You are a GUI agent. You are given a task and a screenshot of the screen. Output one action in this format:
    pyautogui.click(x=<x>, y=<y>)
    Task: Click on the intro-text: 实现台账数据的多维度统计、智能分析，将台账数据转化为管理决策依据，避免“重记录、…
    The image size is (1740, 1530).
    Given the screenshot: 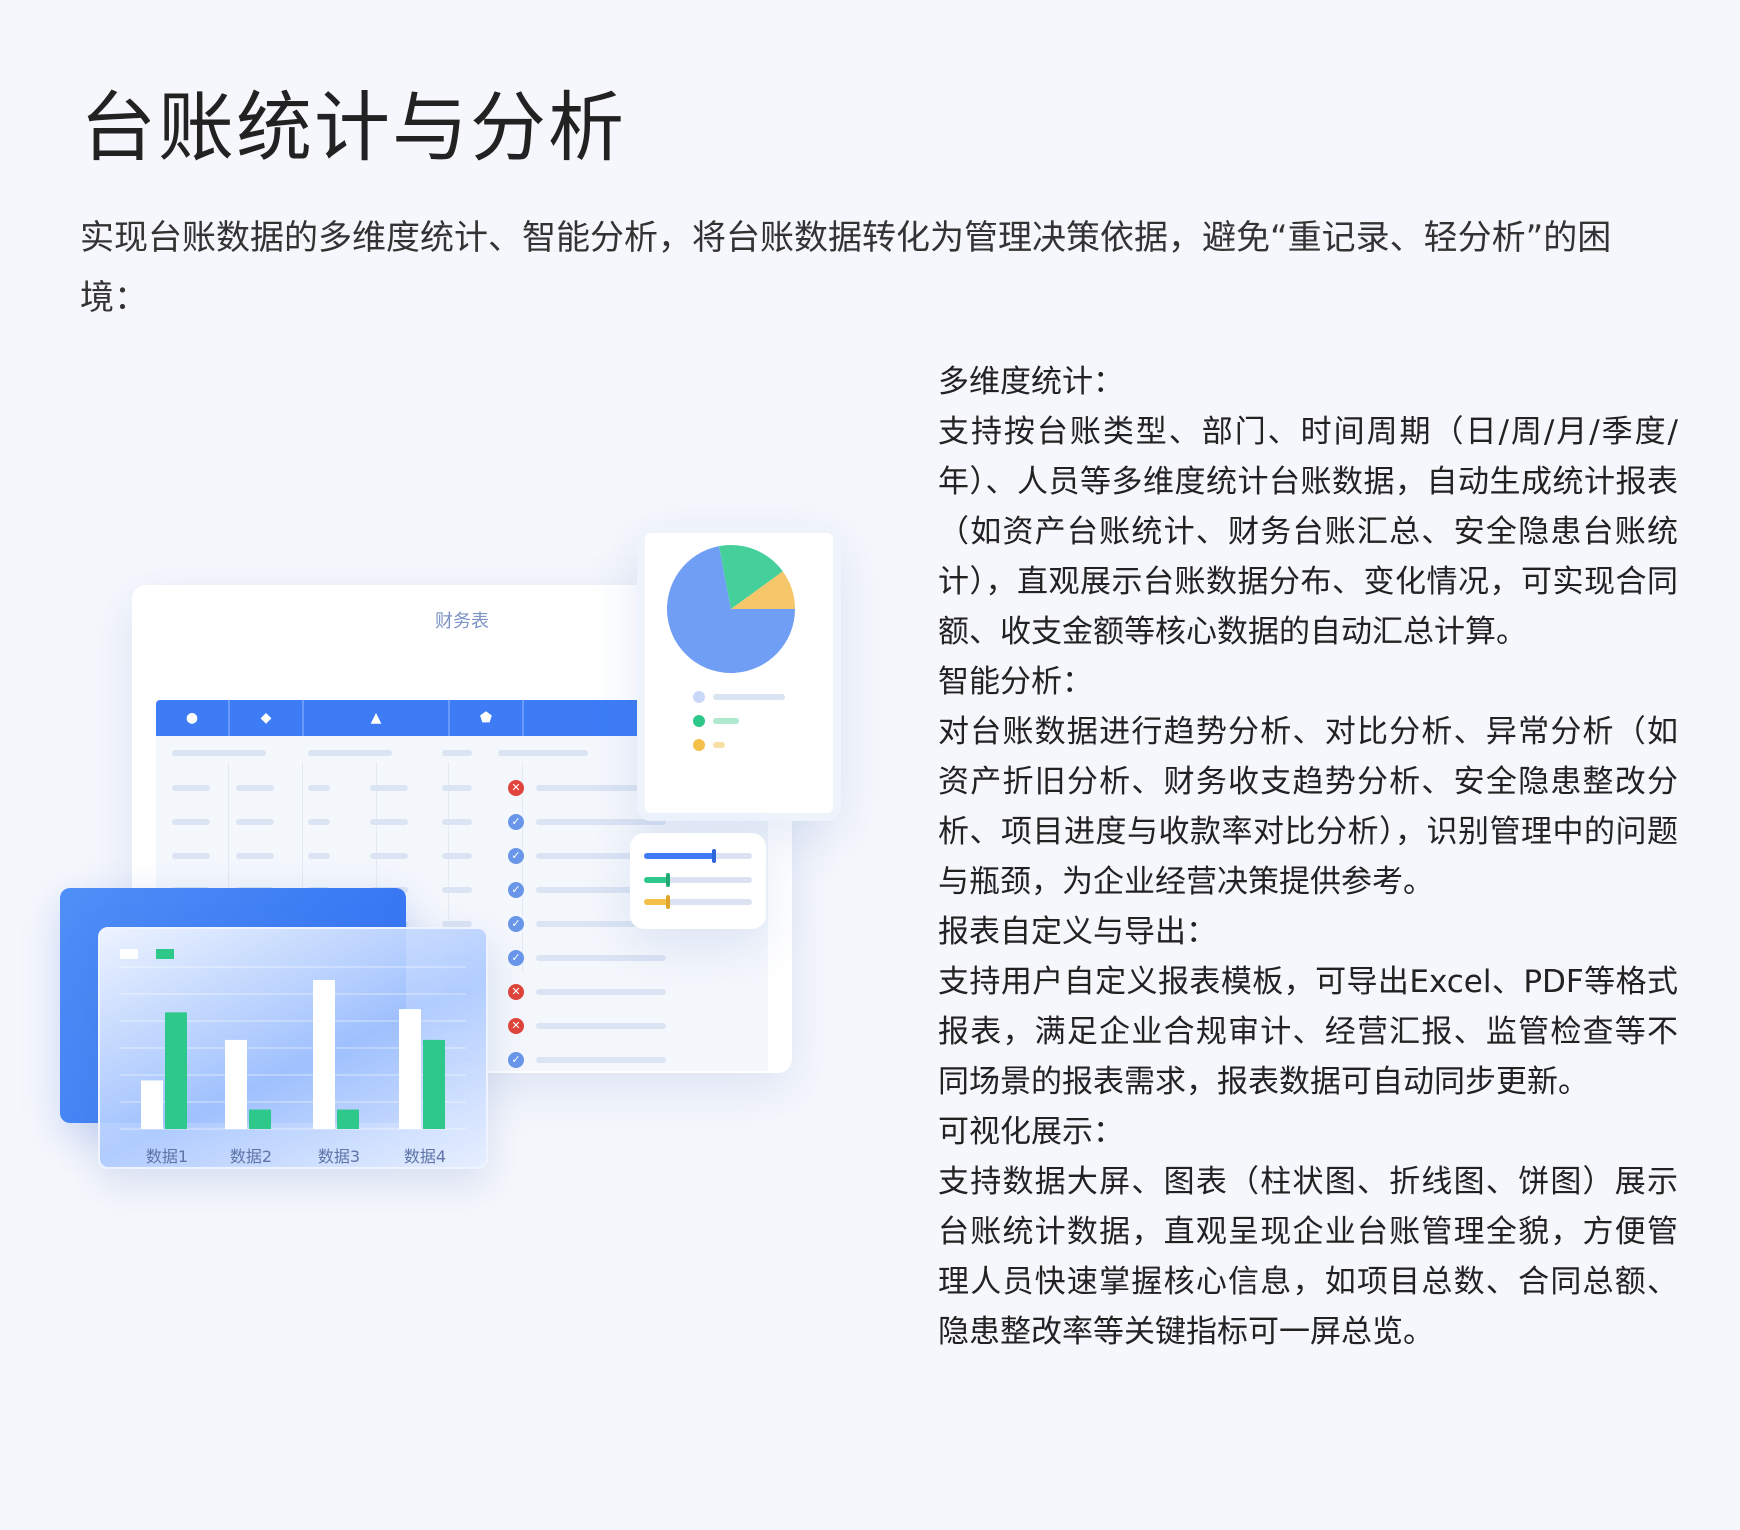 What is the action you would take?
    pyautogui.click(x=846, y=268)
    